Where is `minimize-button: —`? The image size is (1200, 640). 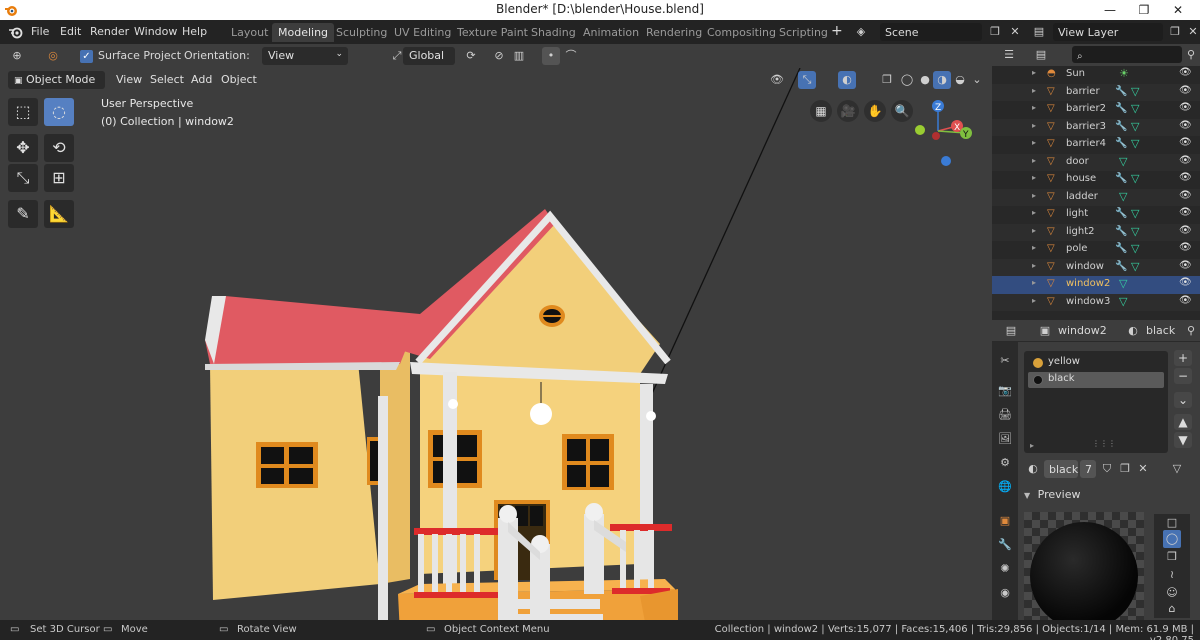 minimize-button: — is located at coordinates (1110, 10).